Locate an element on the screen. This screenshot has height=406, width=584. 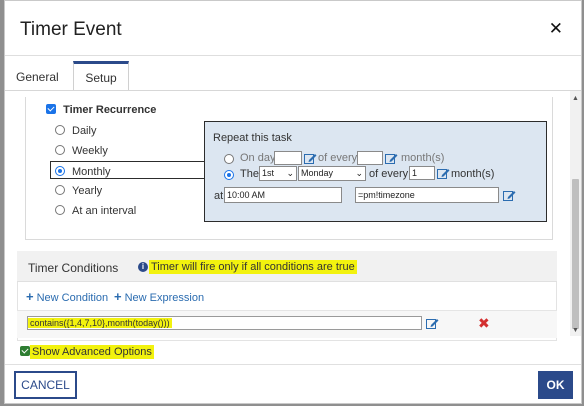
scrollbar: ▲ ▼ is located at coordinates (575, 213).